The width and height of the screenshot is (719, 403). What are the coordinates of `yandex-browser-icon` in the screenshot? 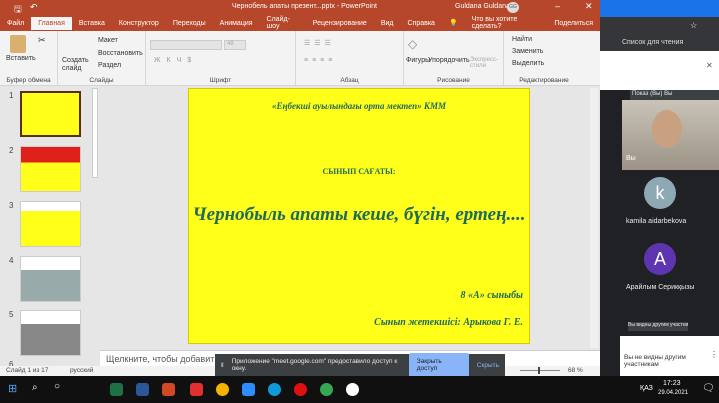 It's located at (352, 389).